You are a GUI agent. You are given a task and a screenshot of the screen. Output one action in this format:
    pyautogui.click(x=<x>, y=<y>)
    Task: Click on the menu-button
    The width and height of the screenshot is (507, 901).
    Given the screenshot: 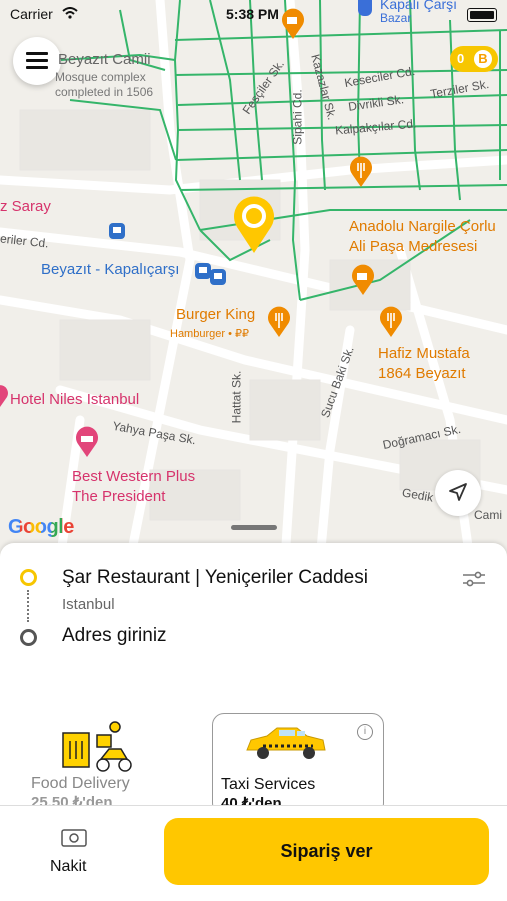 What is the action you would take?
    pyautogui.click(x=37, y=61)
    